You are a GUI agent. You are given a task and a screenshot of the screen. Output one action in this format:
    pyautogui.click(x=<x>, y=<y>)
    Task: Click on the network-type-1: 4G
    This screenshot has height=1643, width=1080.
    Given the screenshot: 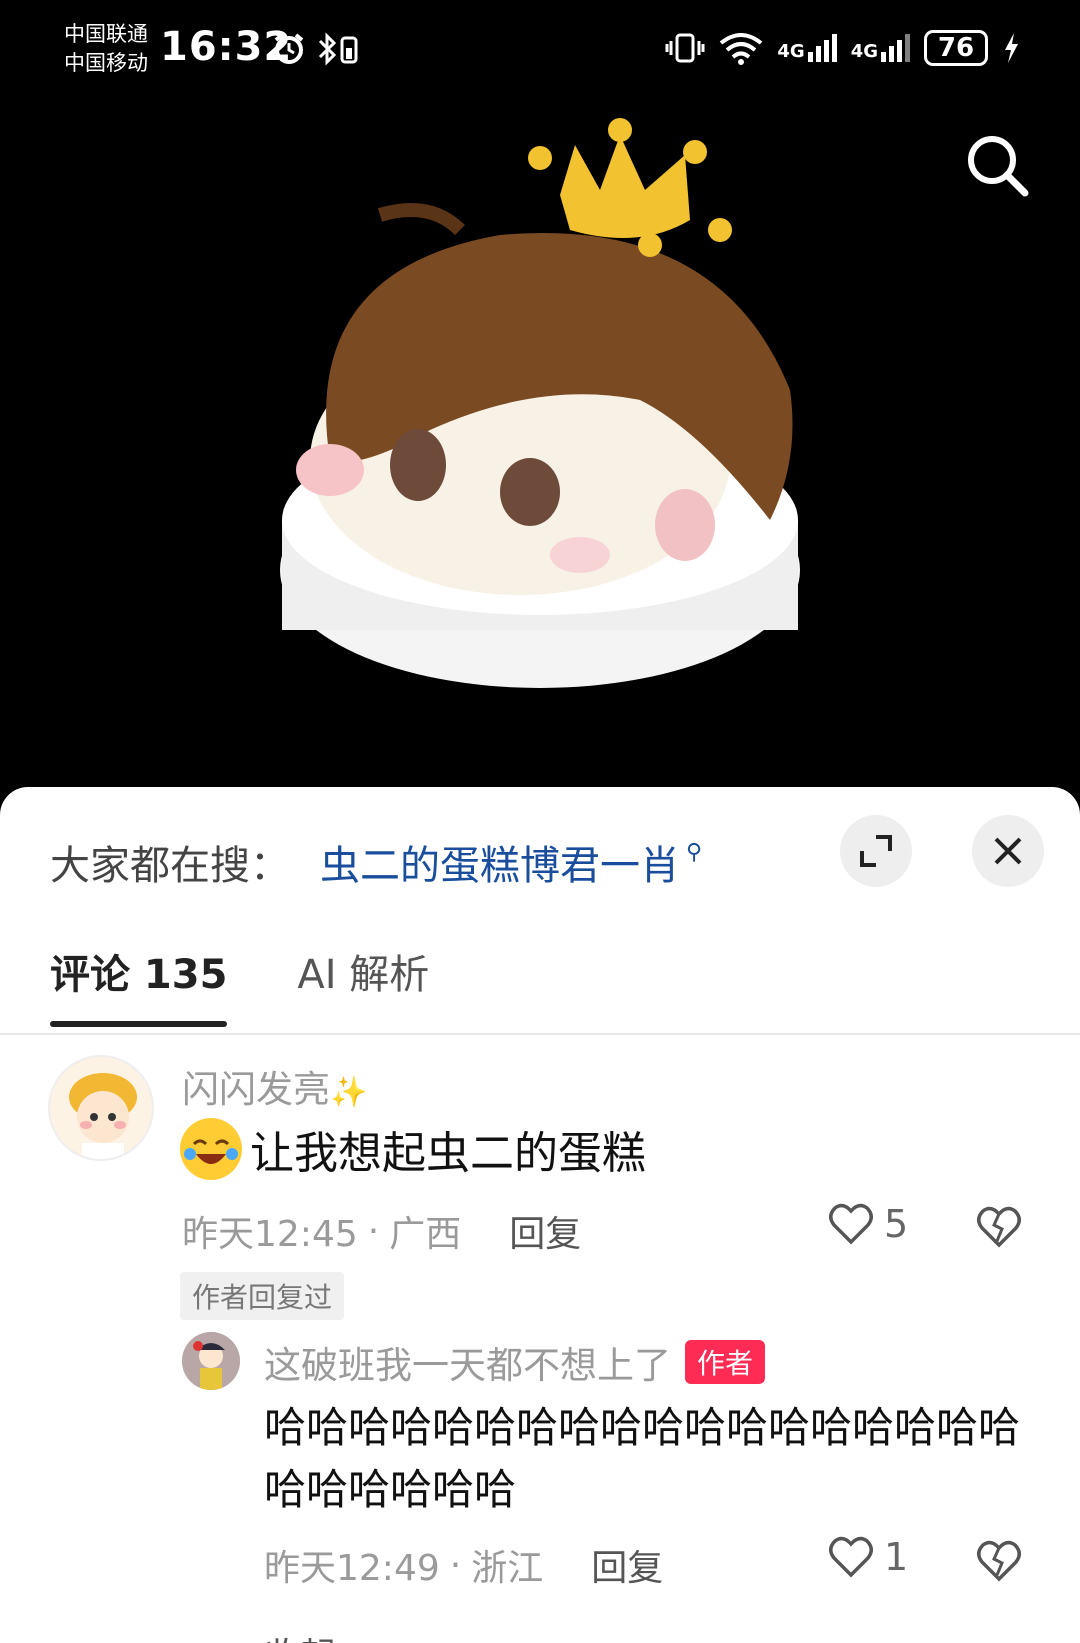 What is the action you would take?
    pyautogui.click(x=791, y=51)
    